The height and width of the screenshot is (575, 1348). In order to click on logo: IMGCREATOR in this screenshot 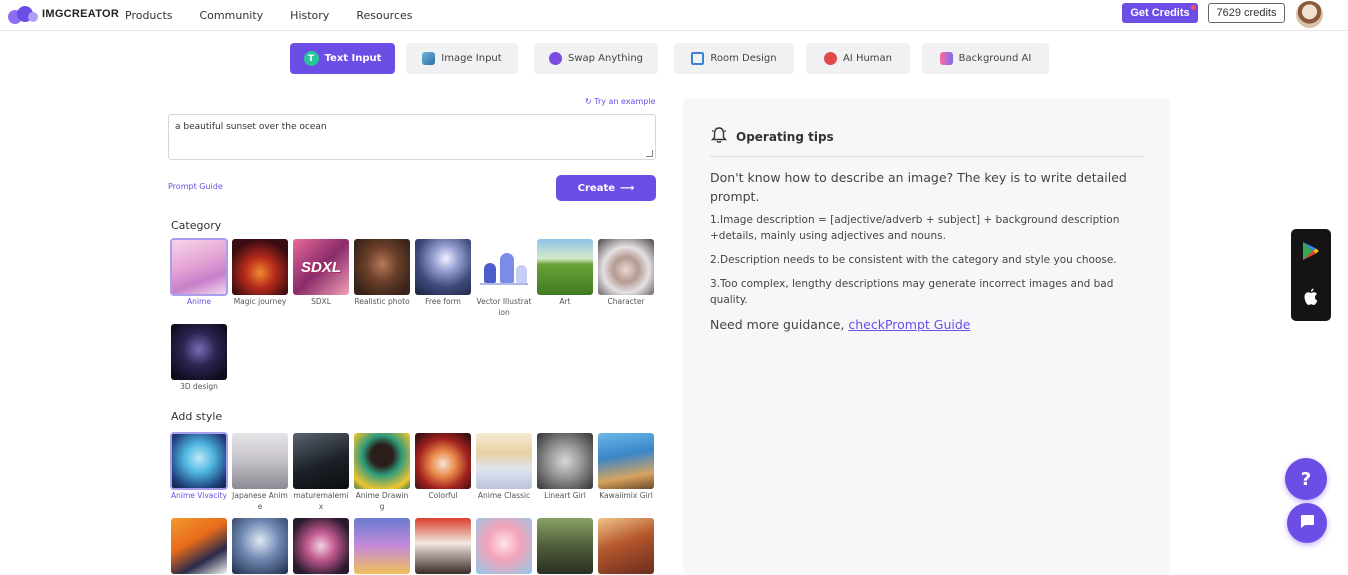, I will do `click(63, 14)`.